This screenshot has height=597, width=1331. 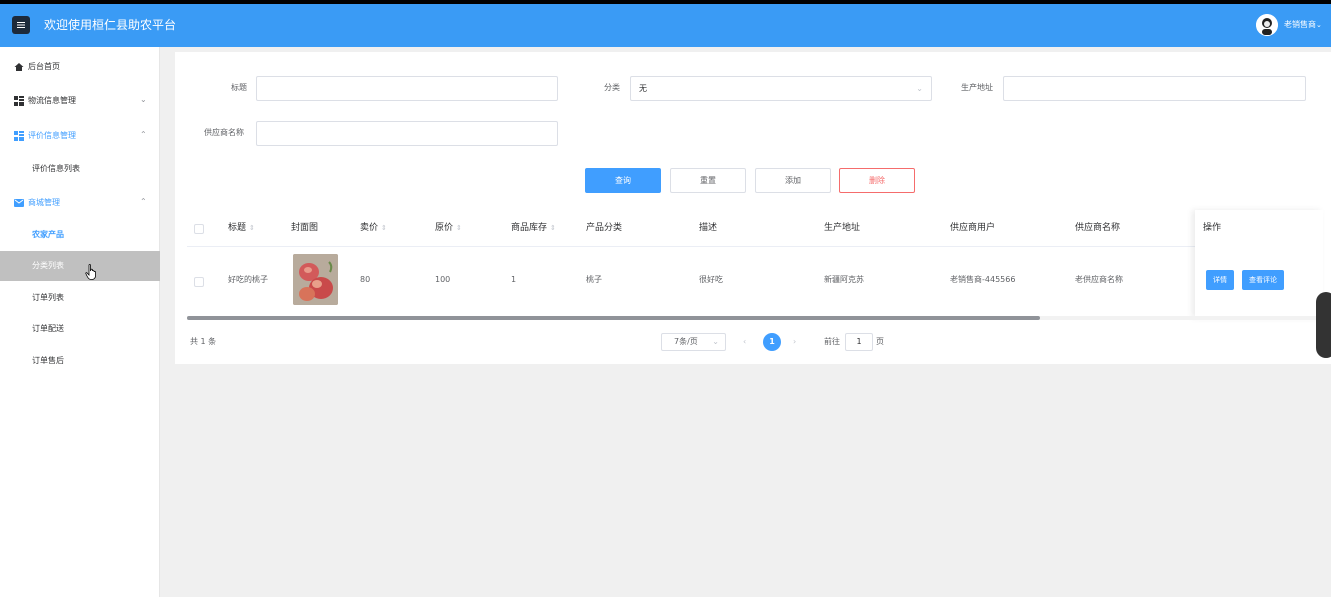 I want to click on address-input, so click(x=1154, y=88).